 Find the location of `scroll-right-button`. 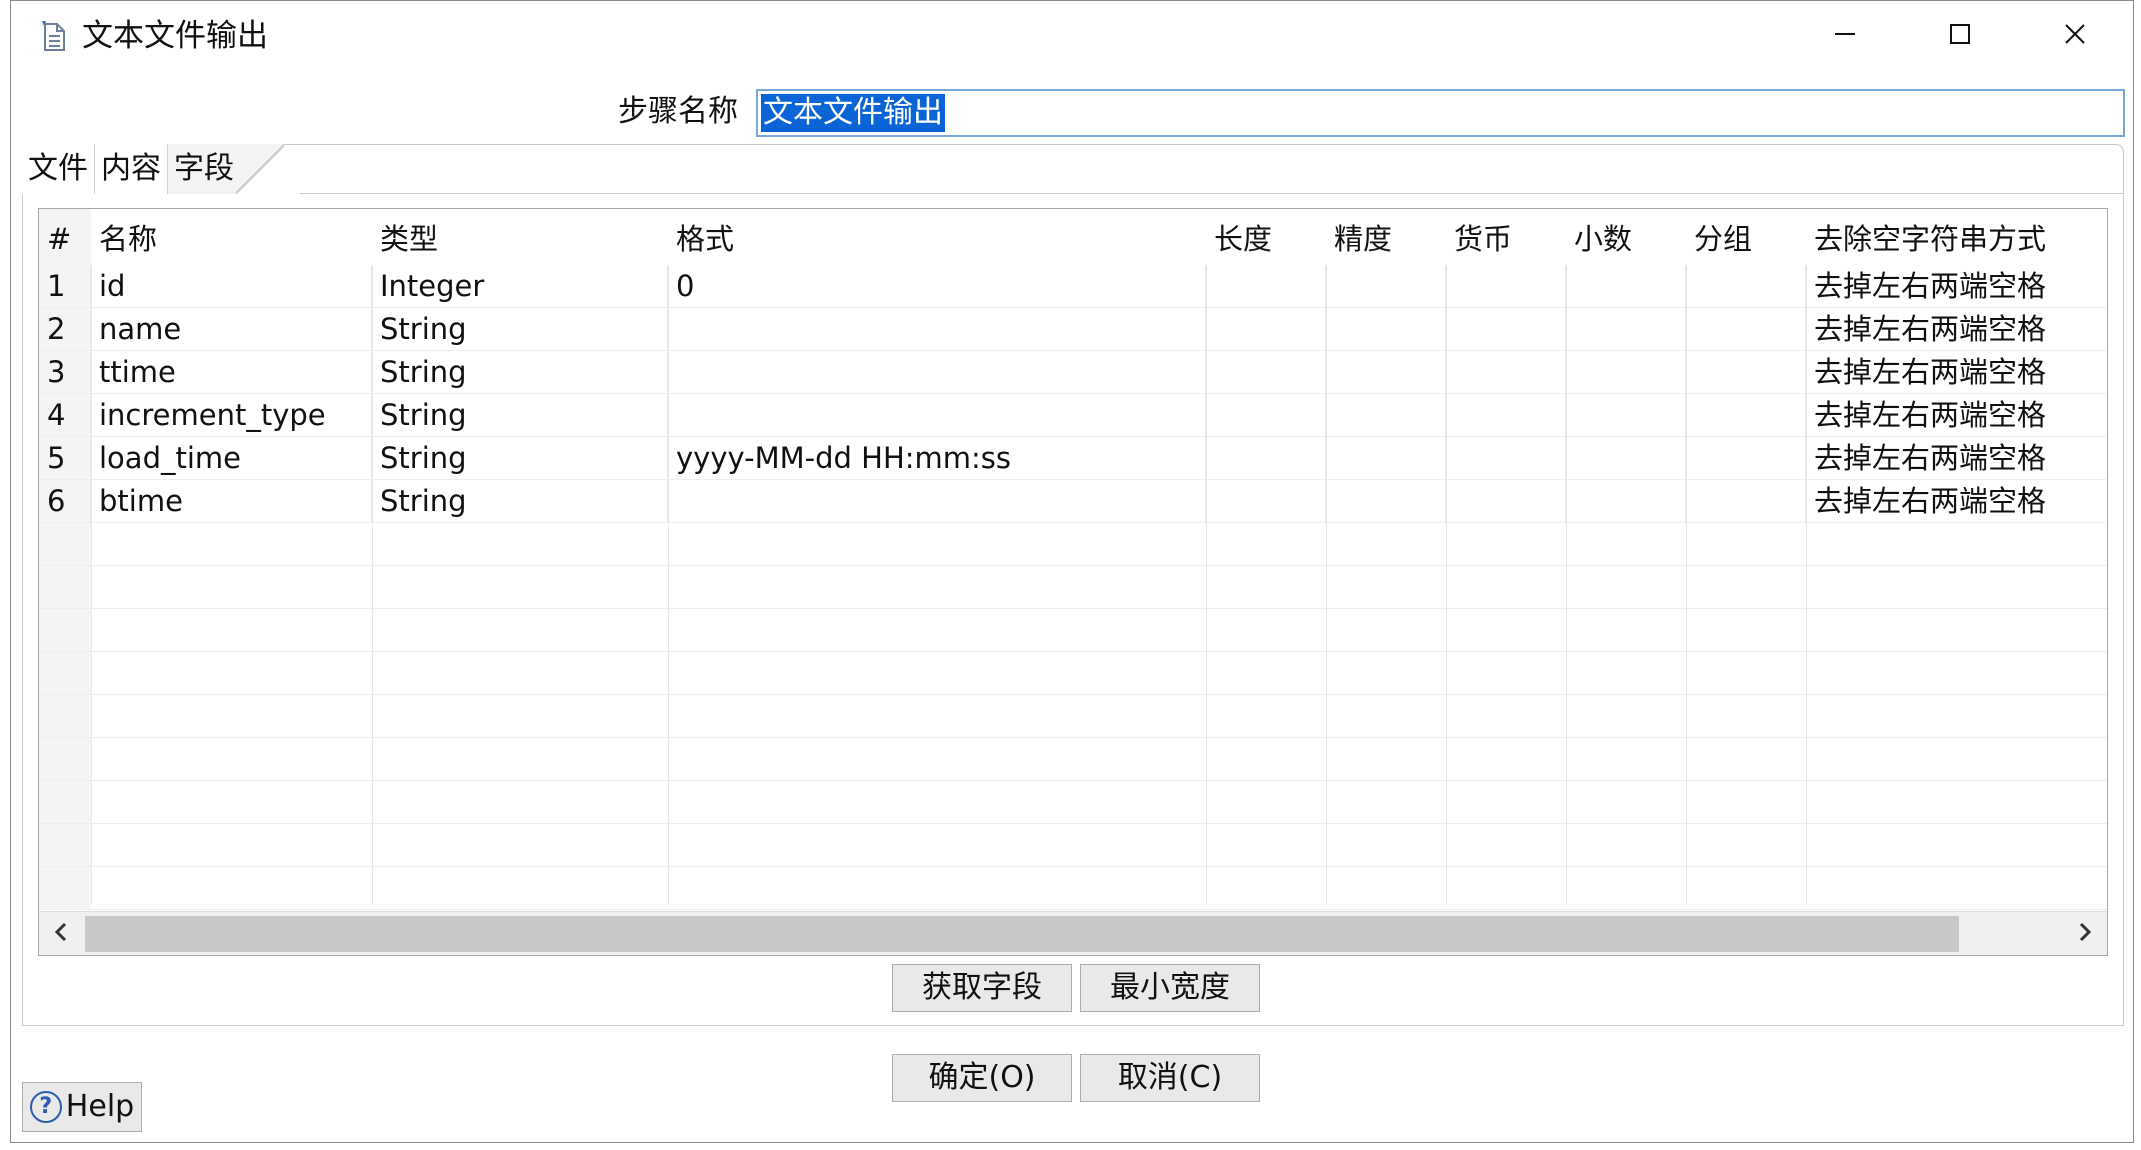

scroll-right-button is located at coordinates (2085, 933).